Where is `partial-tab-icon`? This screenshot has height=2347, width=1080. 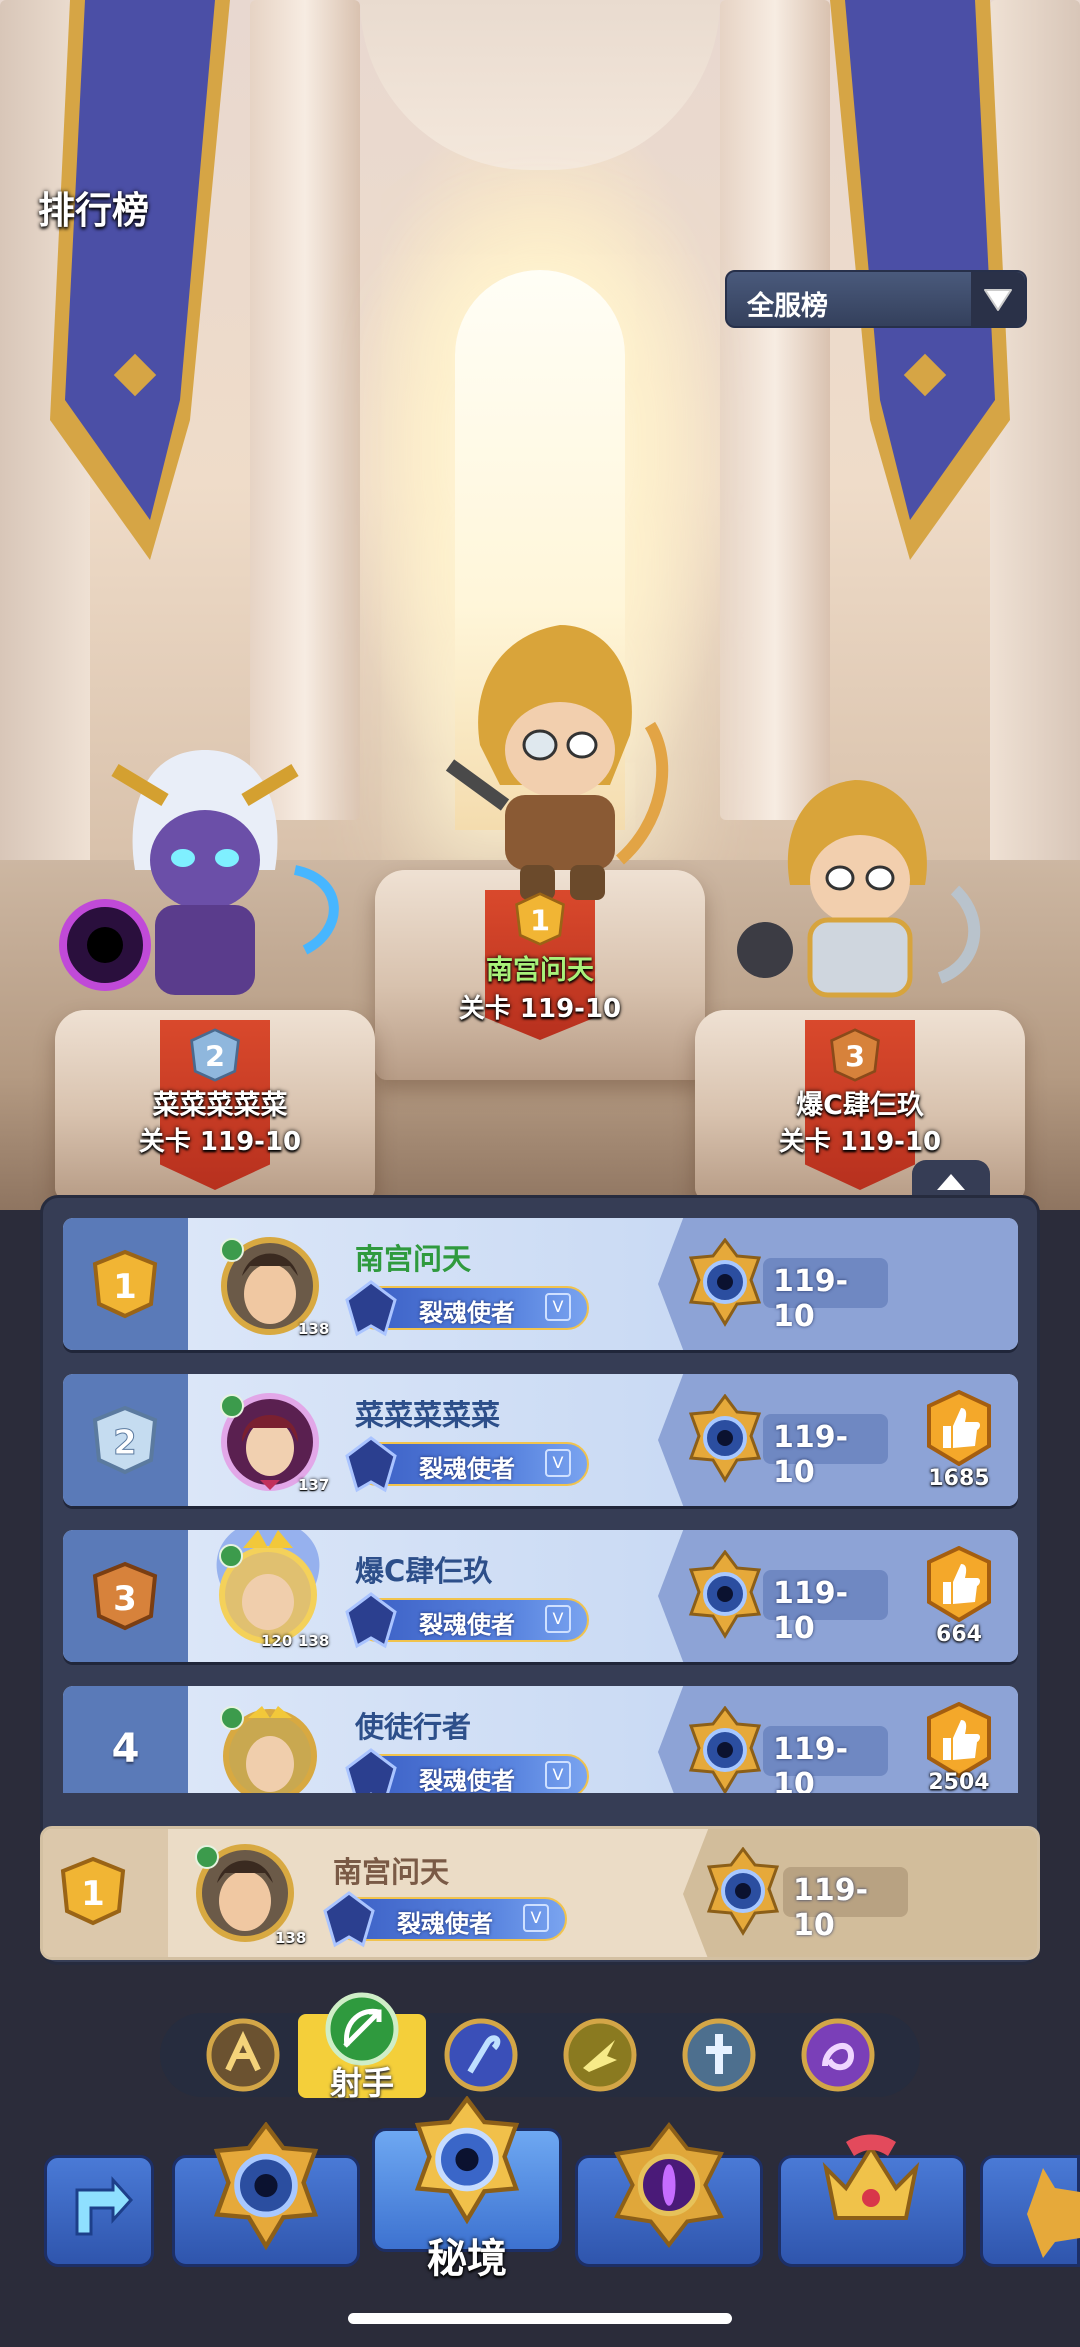
partial-tab-icon is located at coordinates (1053, 2213).